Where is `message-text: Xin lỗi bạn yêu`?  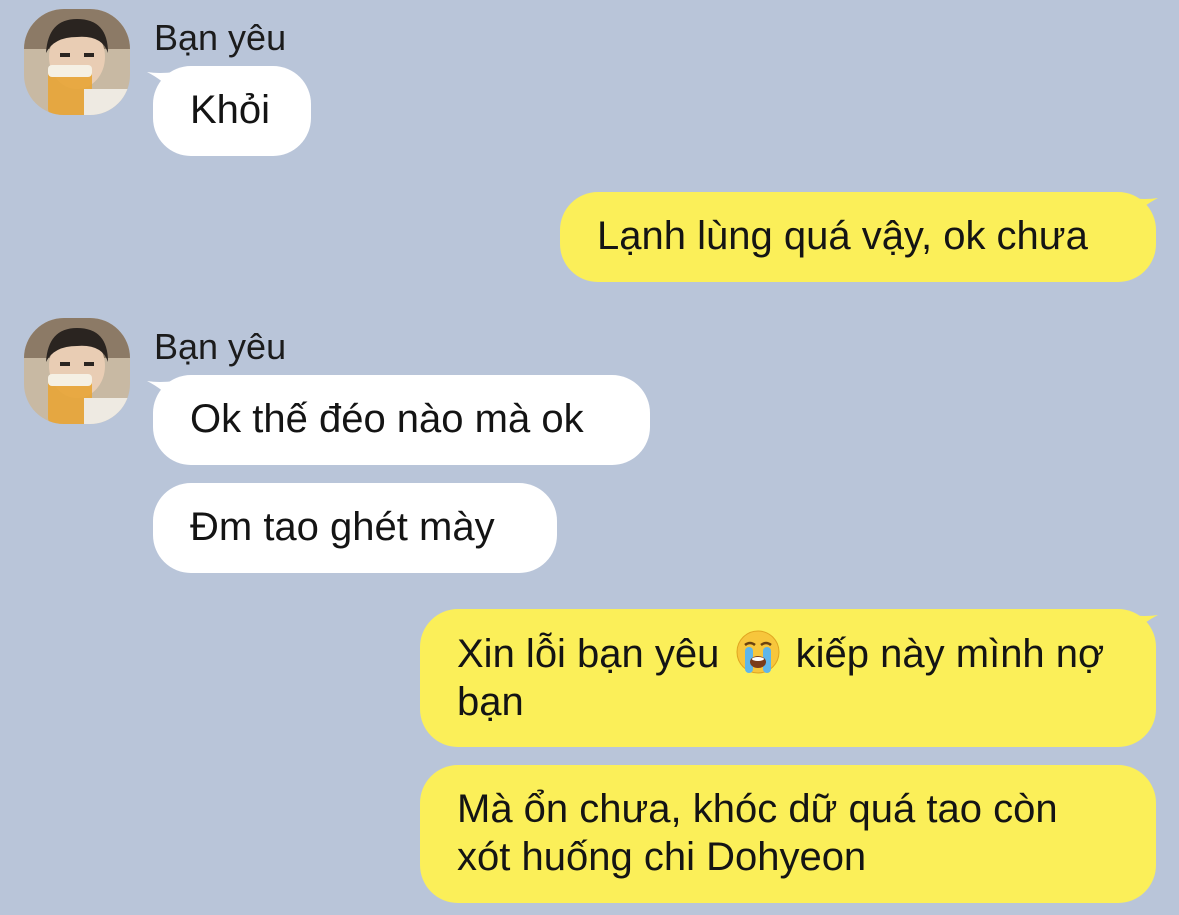 message-text: Xin lỗi bạn yêu is located at coordinates (588, 654).